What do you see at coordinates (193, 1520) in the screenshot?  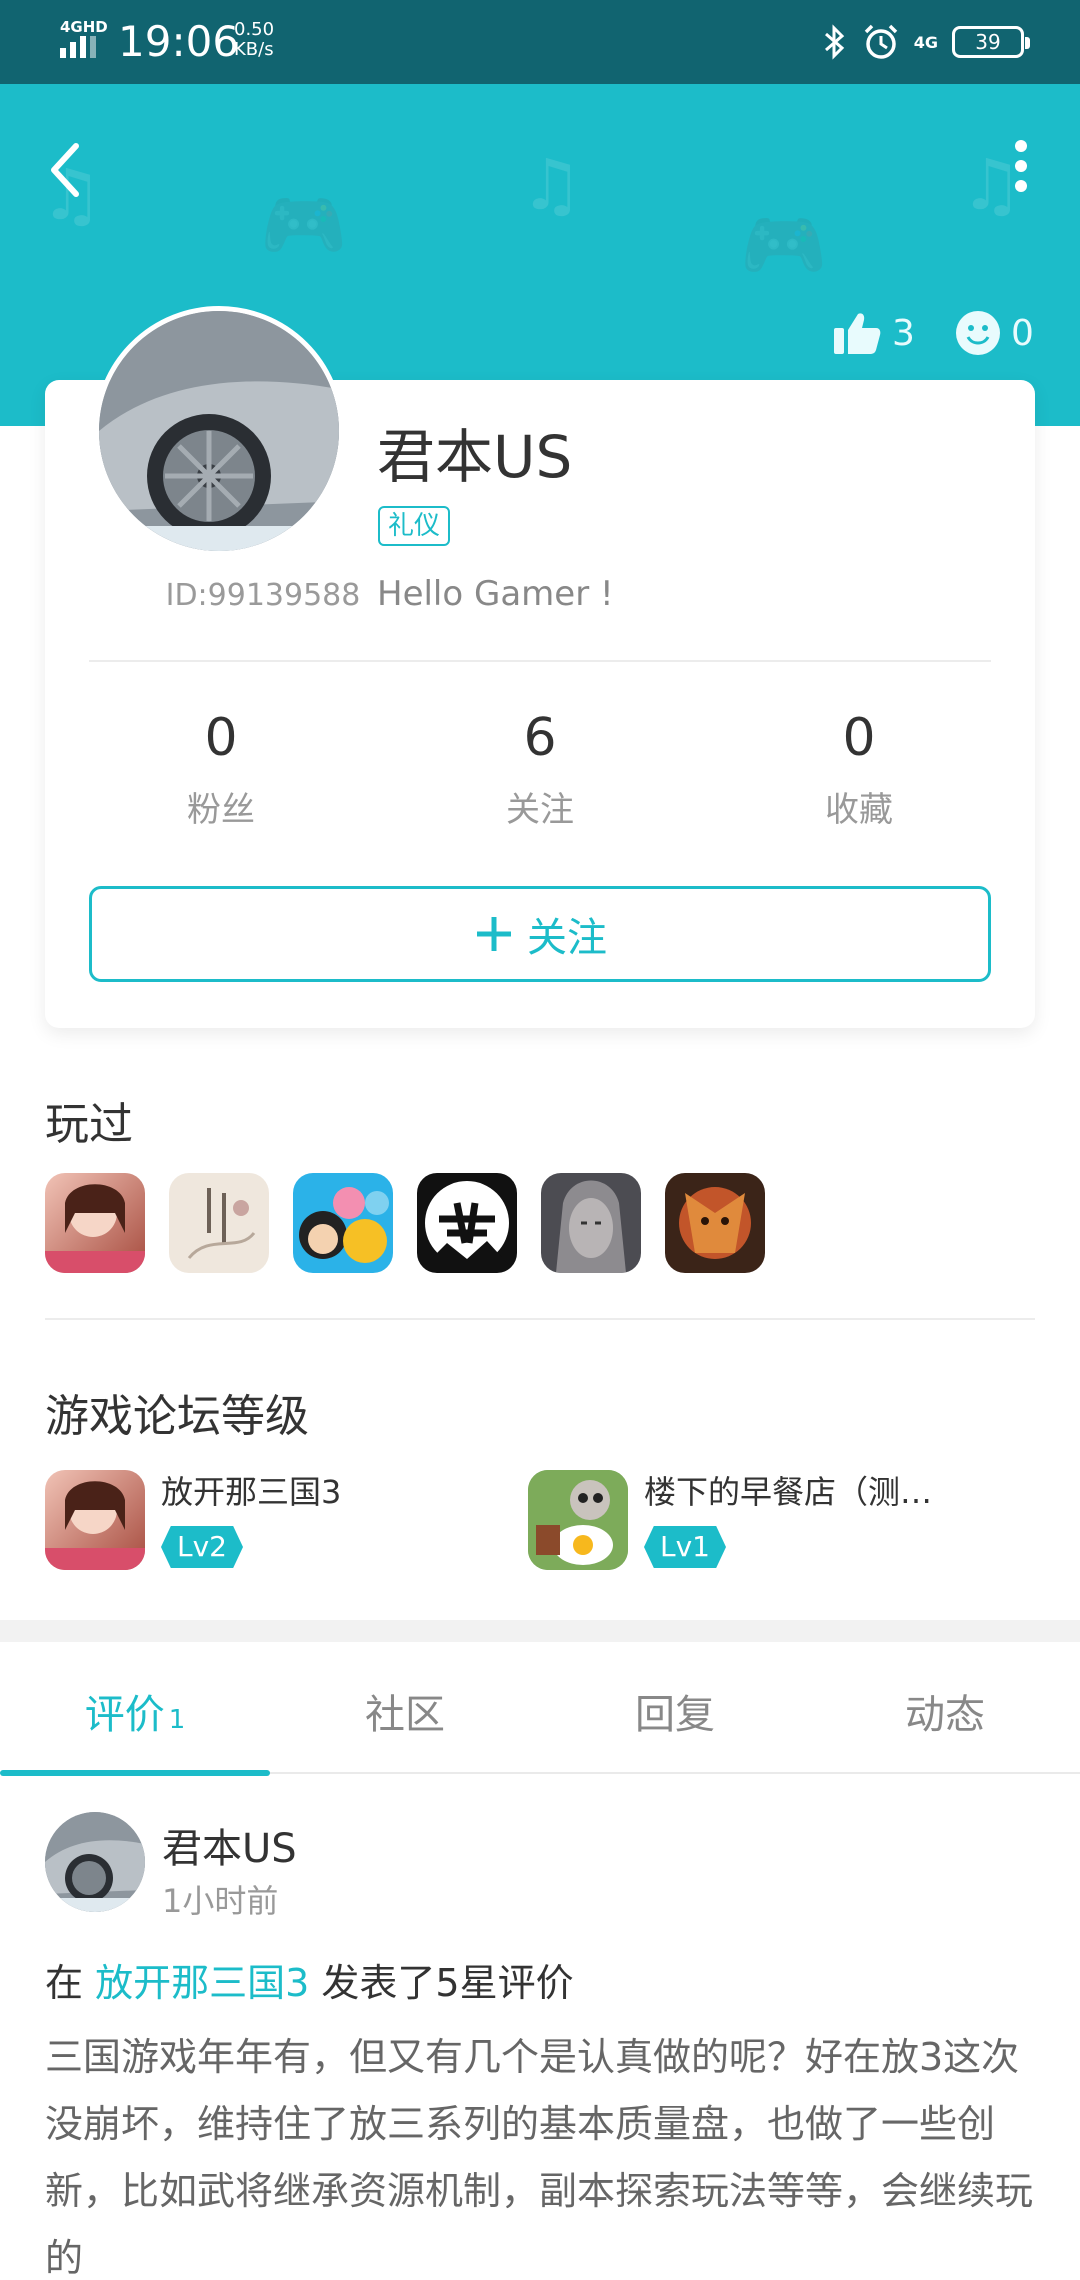 I see `forum-item: 放开那三国3 Lv2` at bounding box center [193, 1520].